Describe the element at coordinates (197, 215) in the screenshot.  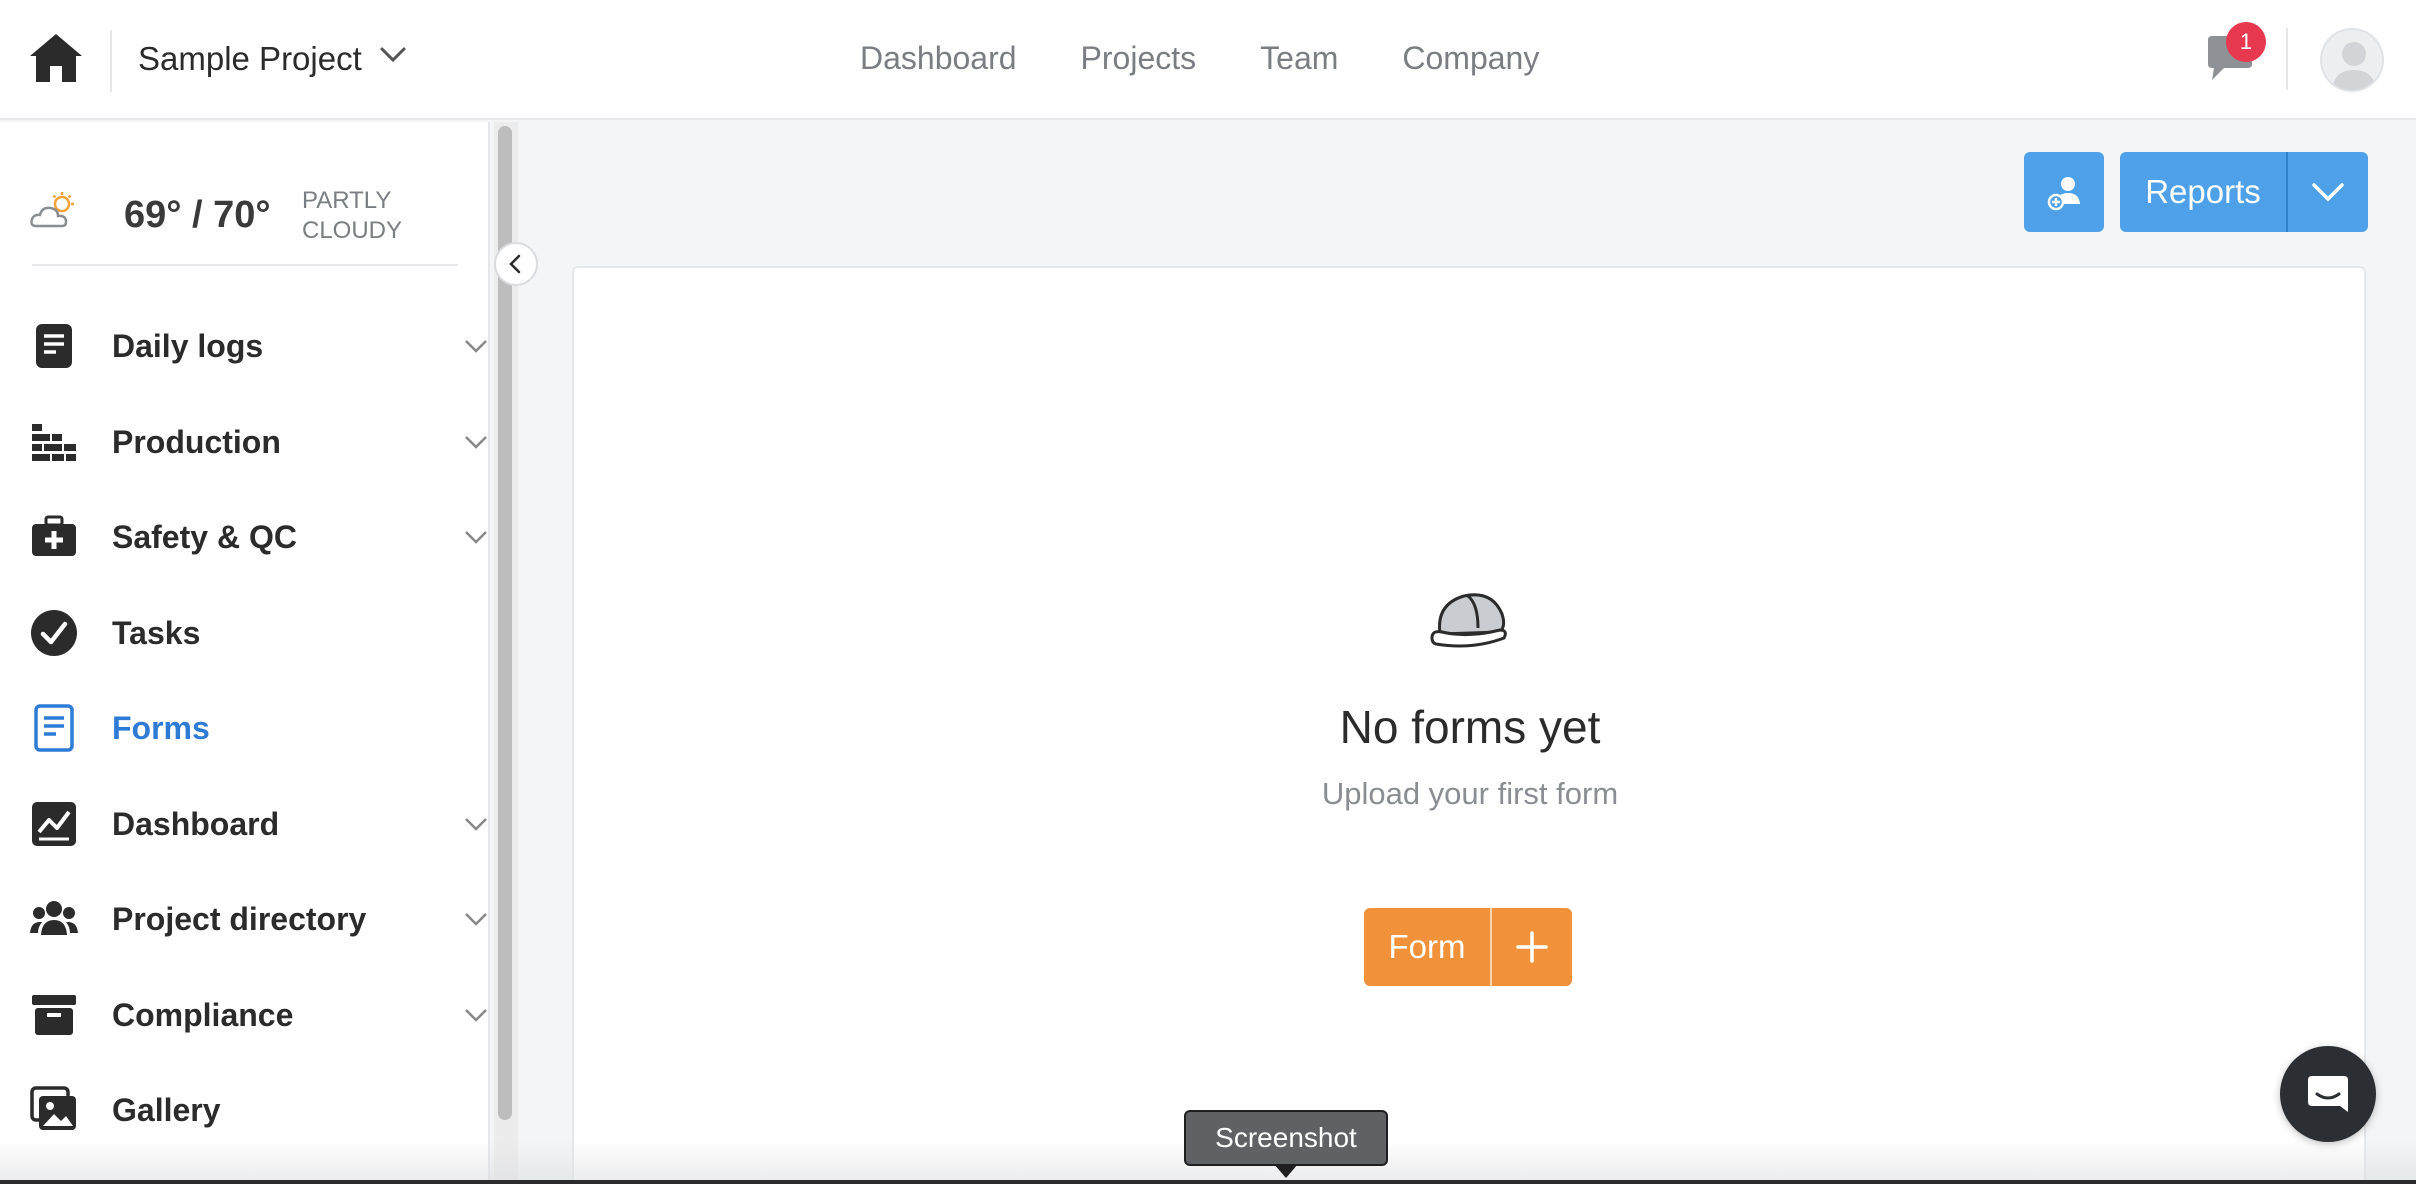
I see `temperature: 69° / 70°` at that location.